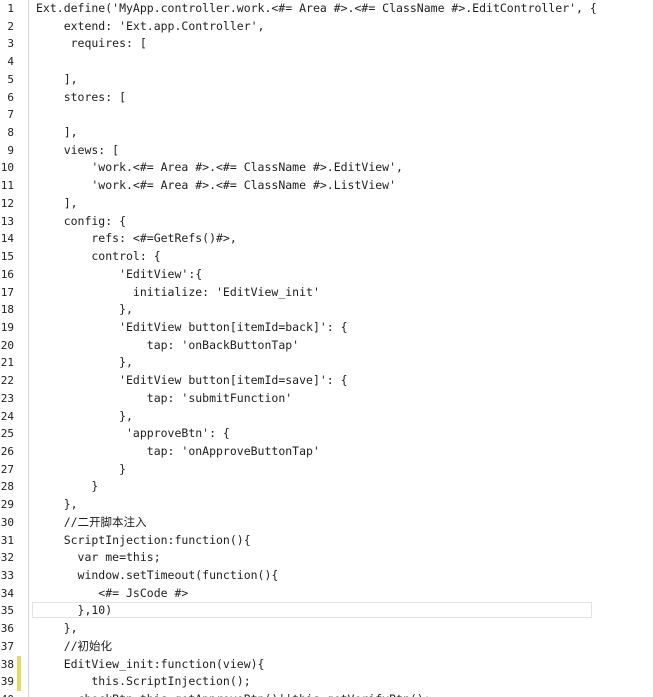 Image resolution: width=653 pixels, height=697 pixels. What do you see at coordinates (326, 222) in the screenshot?
I see `code-line: 13 config: {` at bounding box center [326, 222].